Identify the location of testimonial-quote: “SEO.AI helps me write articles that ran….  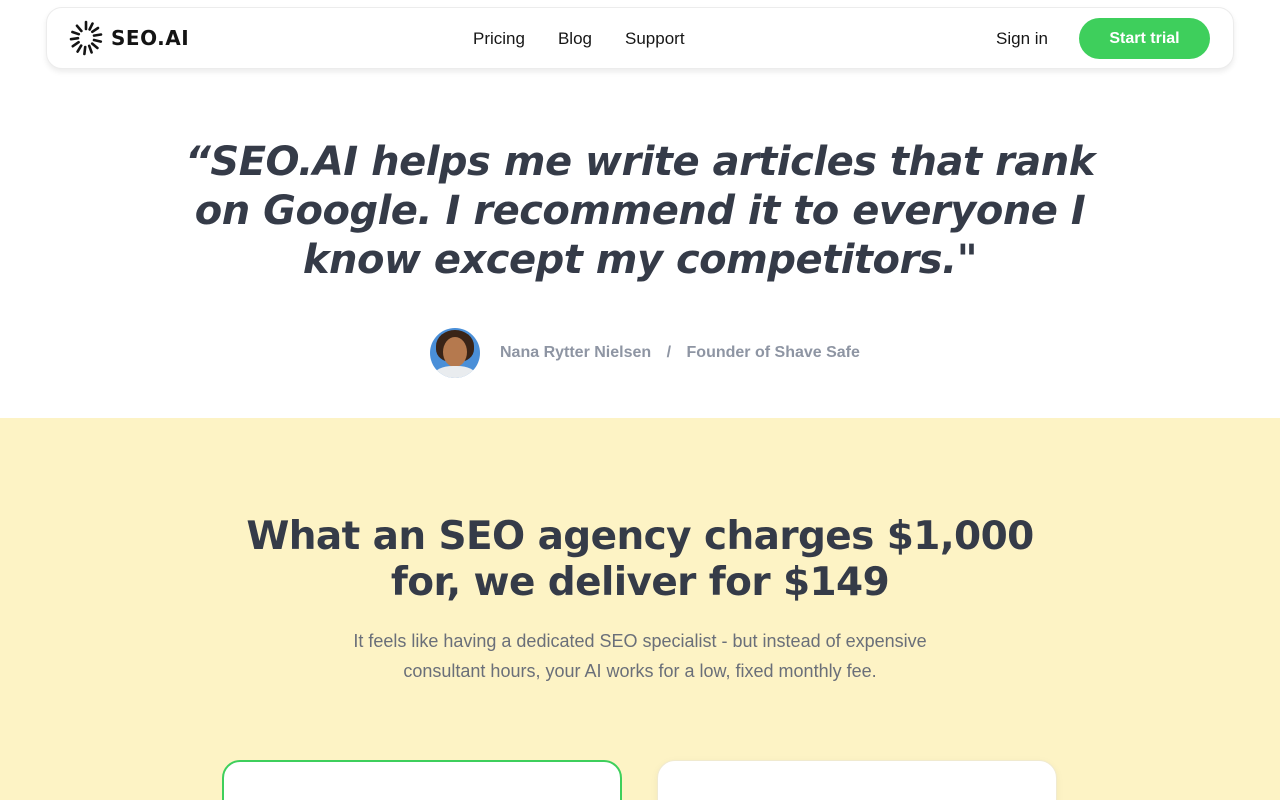
(640, 211).